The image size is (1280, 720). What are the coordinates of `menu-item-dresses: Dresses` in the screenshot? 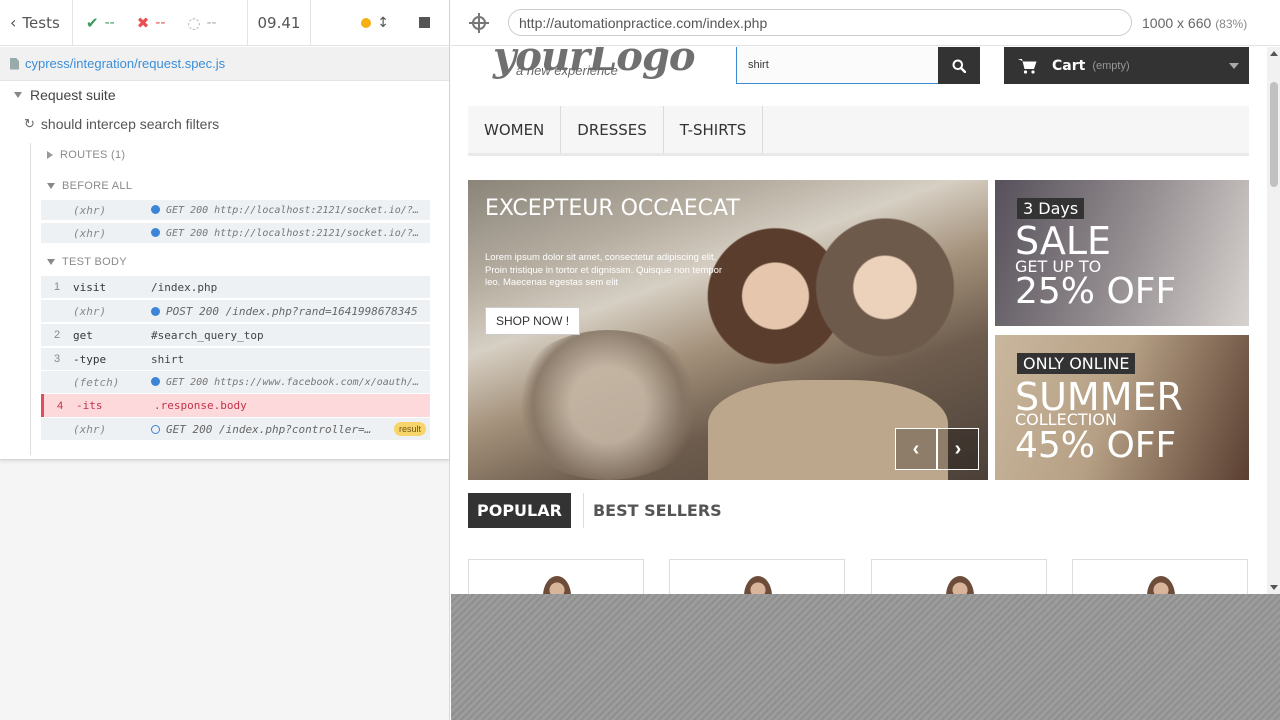 It's located at (612, 129).